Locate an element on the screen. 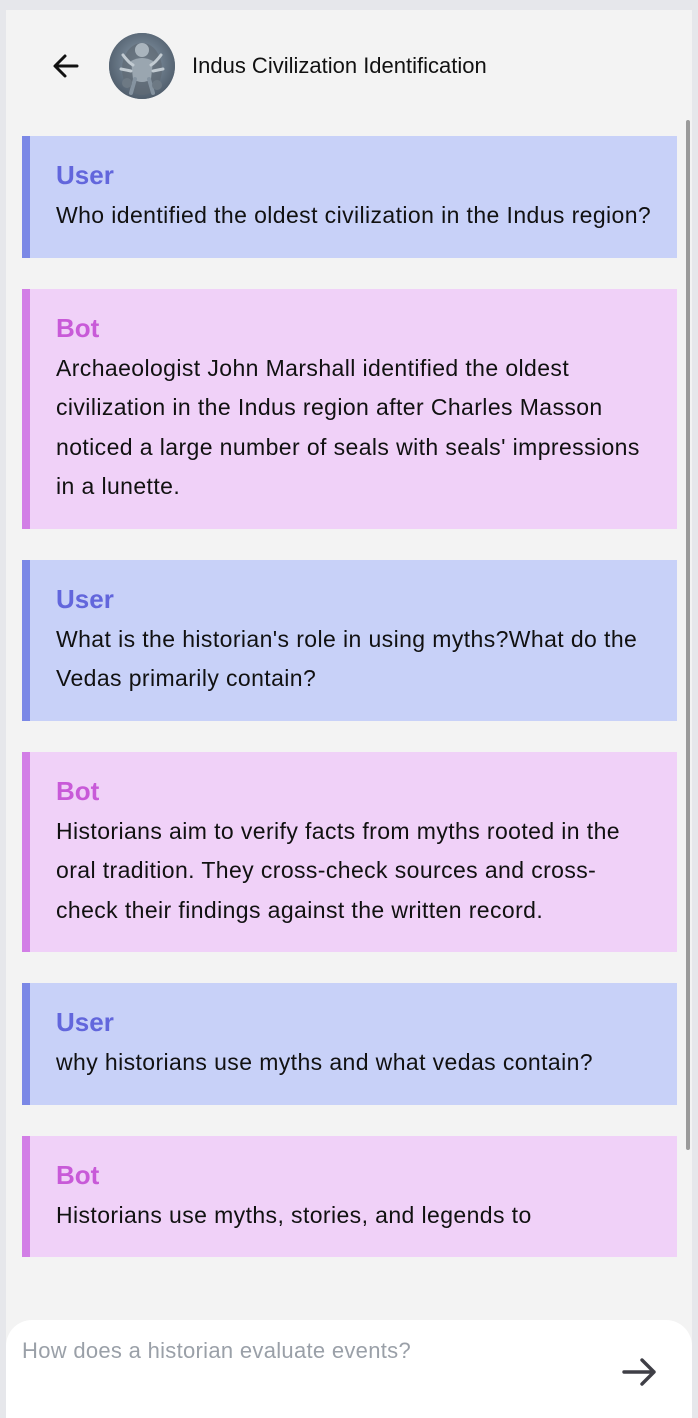  back-button is located at coordinates (66, 66).